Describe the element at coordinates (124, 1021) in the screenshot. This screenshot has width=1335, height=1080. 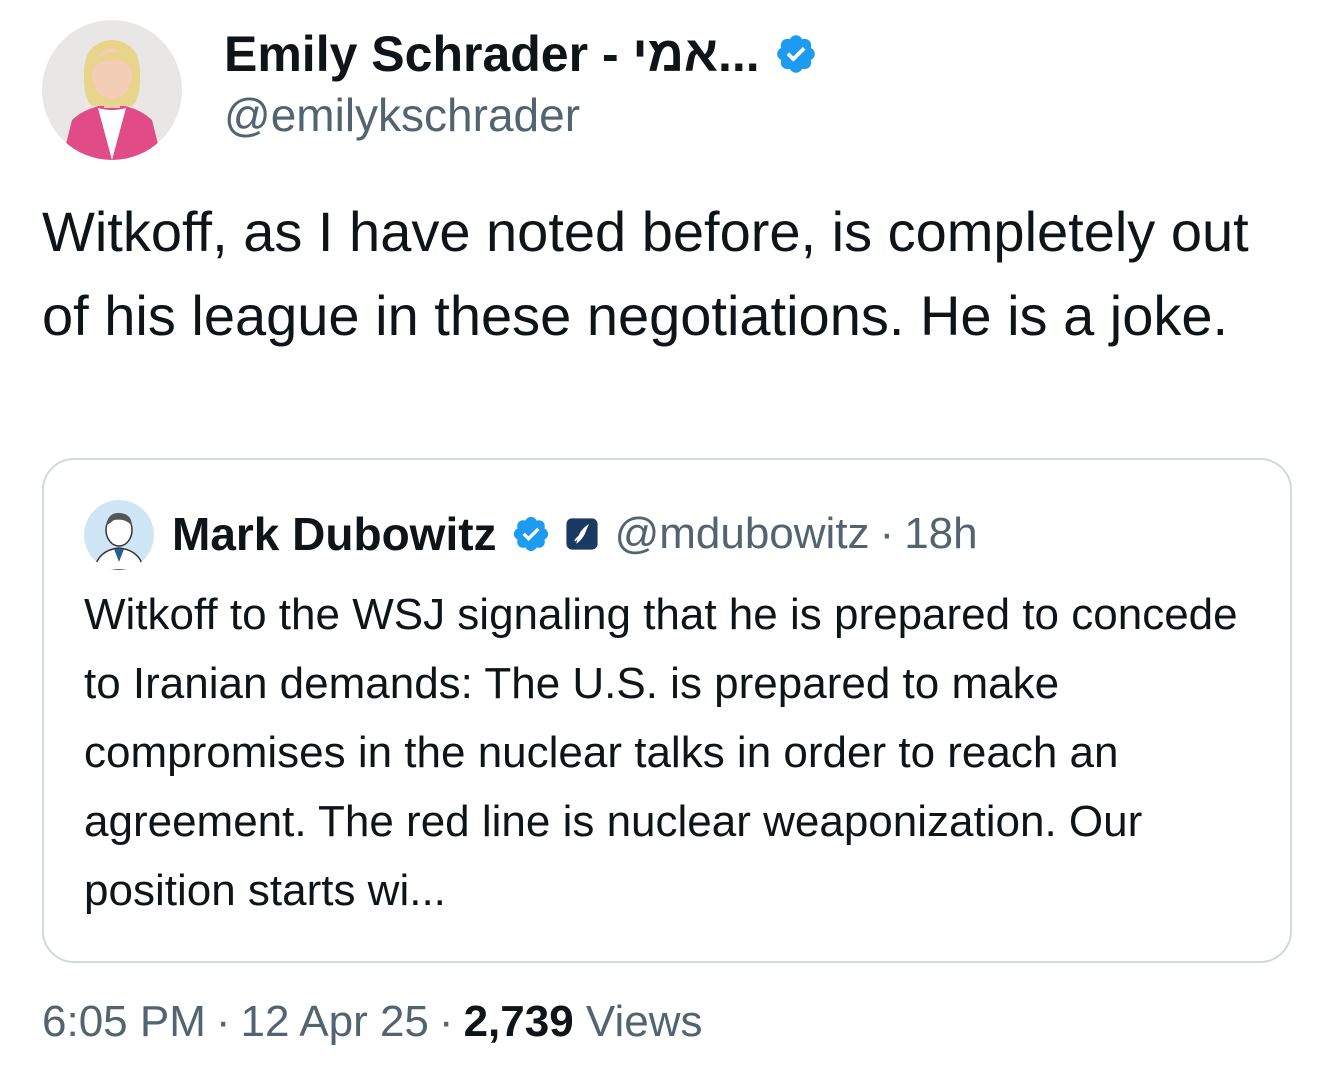
I see `tweet-time: 6:05 PM` at that location.